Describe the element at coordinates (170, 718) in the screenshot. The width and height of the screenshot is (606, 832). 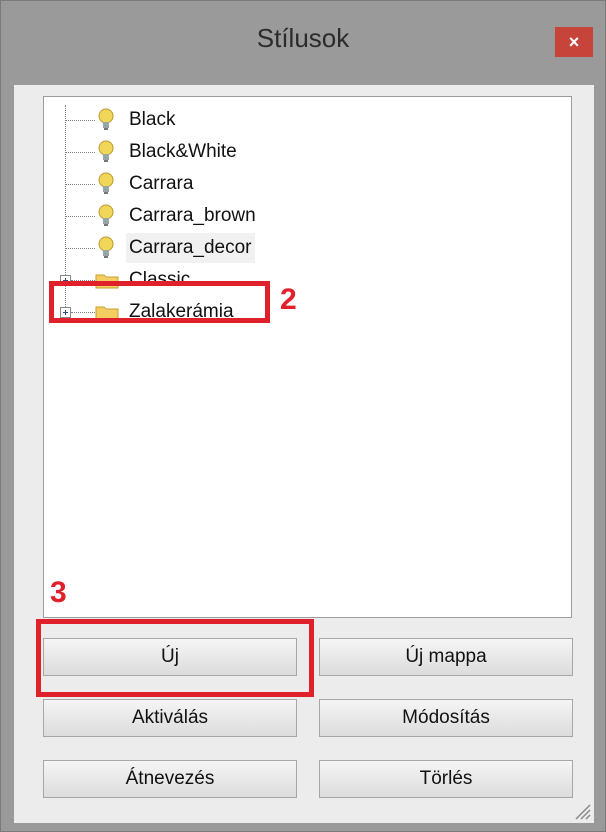
I see `activate-button: Aktiválás` at that location.